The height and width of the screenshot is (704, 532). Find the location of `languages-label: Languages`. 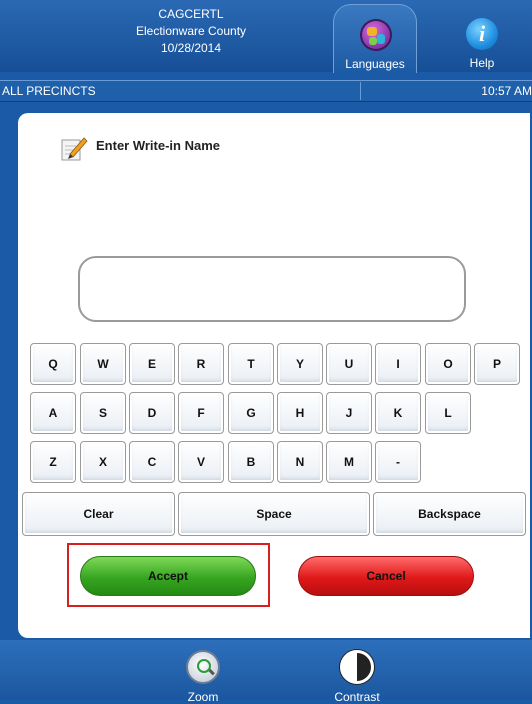

languages-label: Languages is located at coordinates (375, 64).